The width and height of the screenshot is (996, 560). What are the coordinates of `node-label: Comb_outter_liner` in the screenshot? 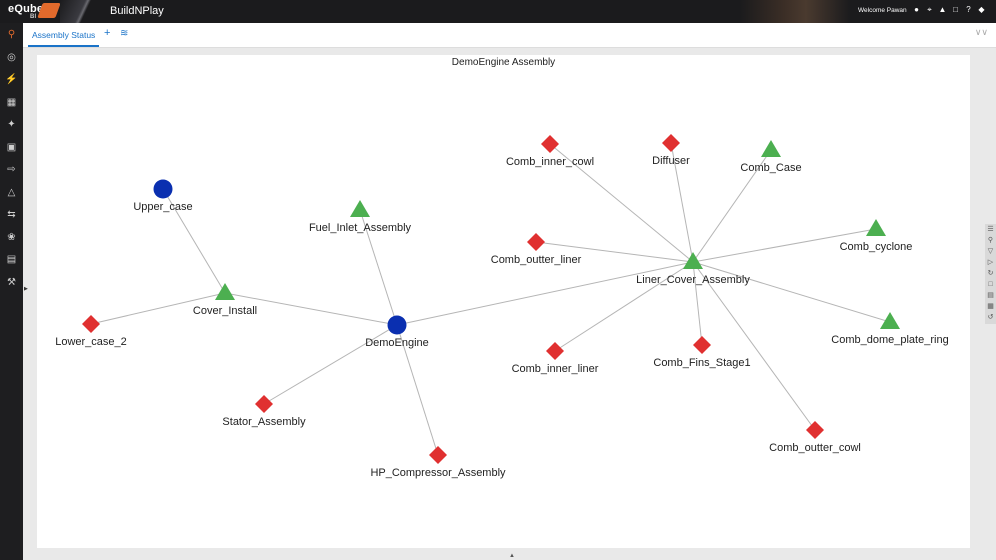 It's located at (536, 260).